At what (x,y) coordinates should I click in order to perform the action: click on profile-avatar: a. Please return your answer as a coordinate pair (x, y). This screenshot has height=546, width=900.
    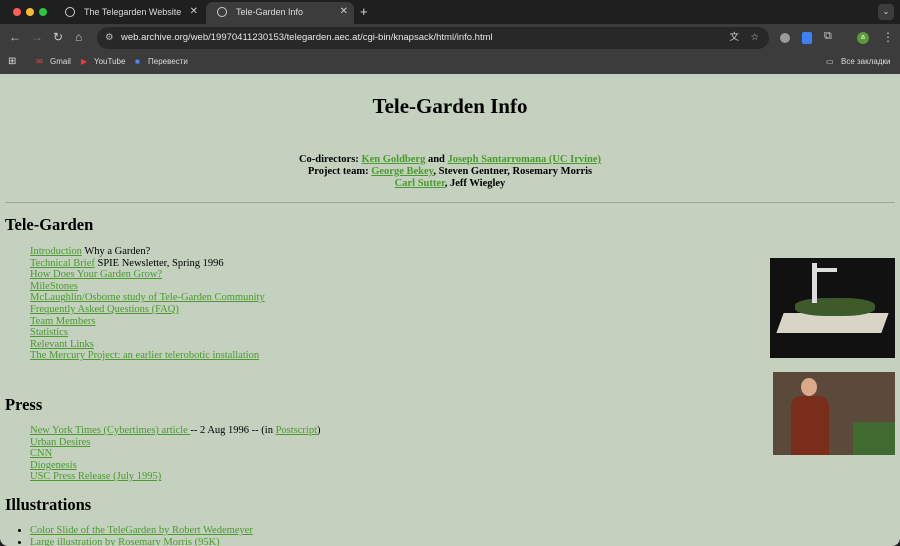
    Looking at the image, I should click on (863, 38).